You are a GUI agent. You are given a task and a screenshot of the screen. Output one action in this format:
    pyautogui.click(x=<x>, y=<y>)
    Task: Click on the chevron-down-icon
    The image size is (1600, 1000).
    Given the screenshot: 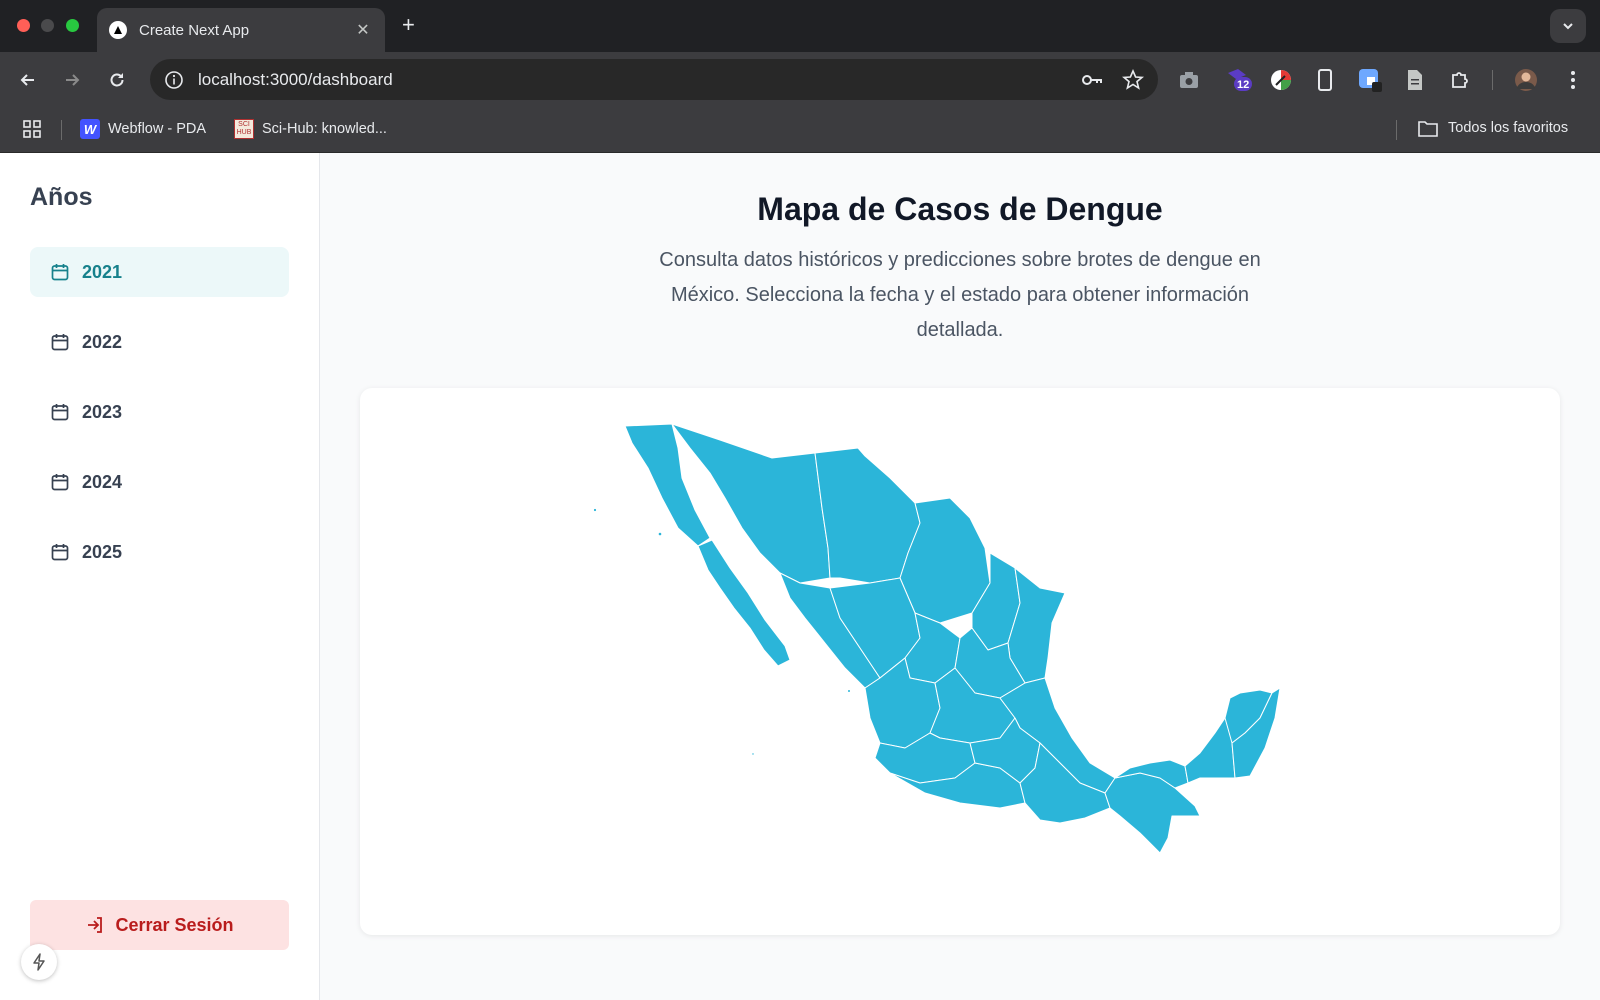 What is the action you would take?
    pyautogui.click(x=1568, y=26)
    